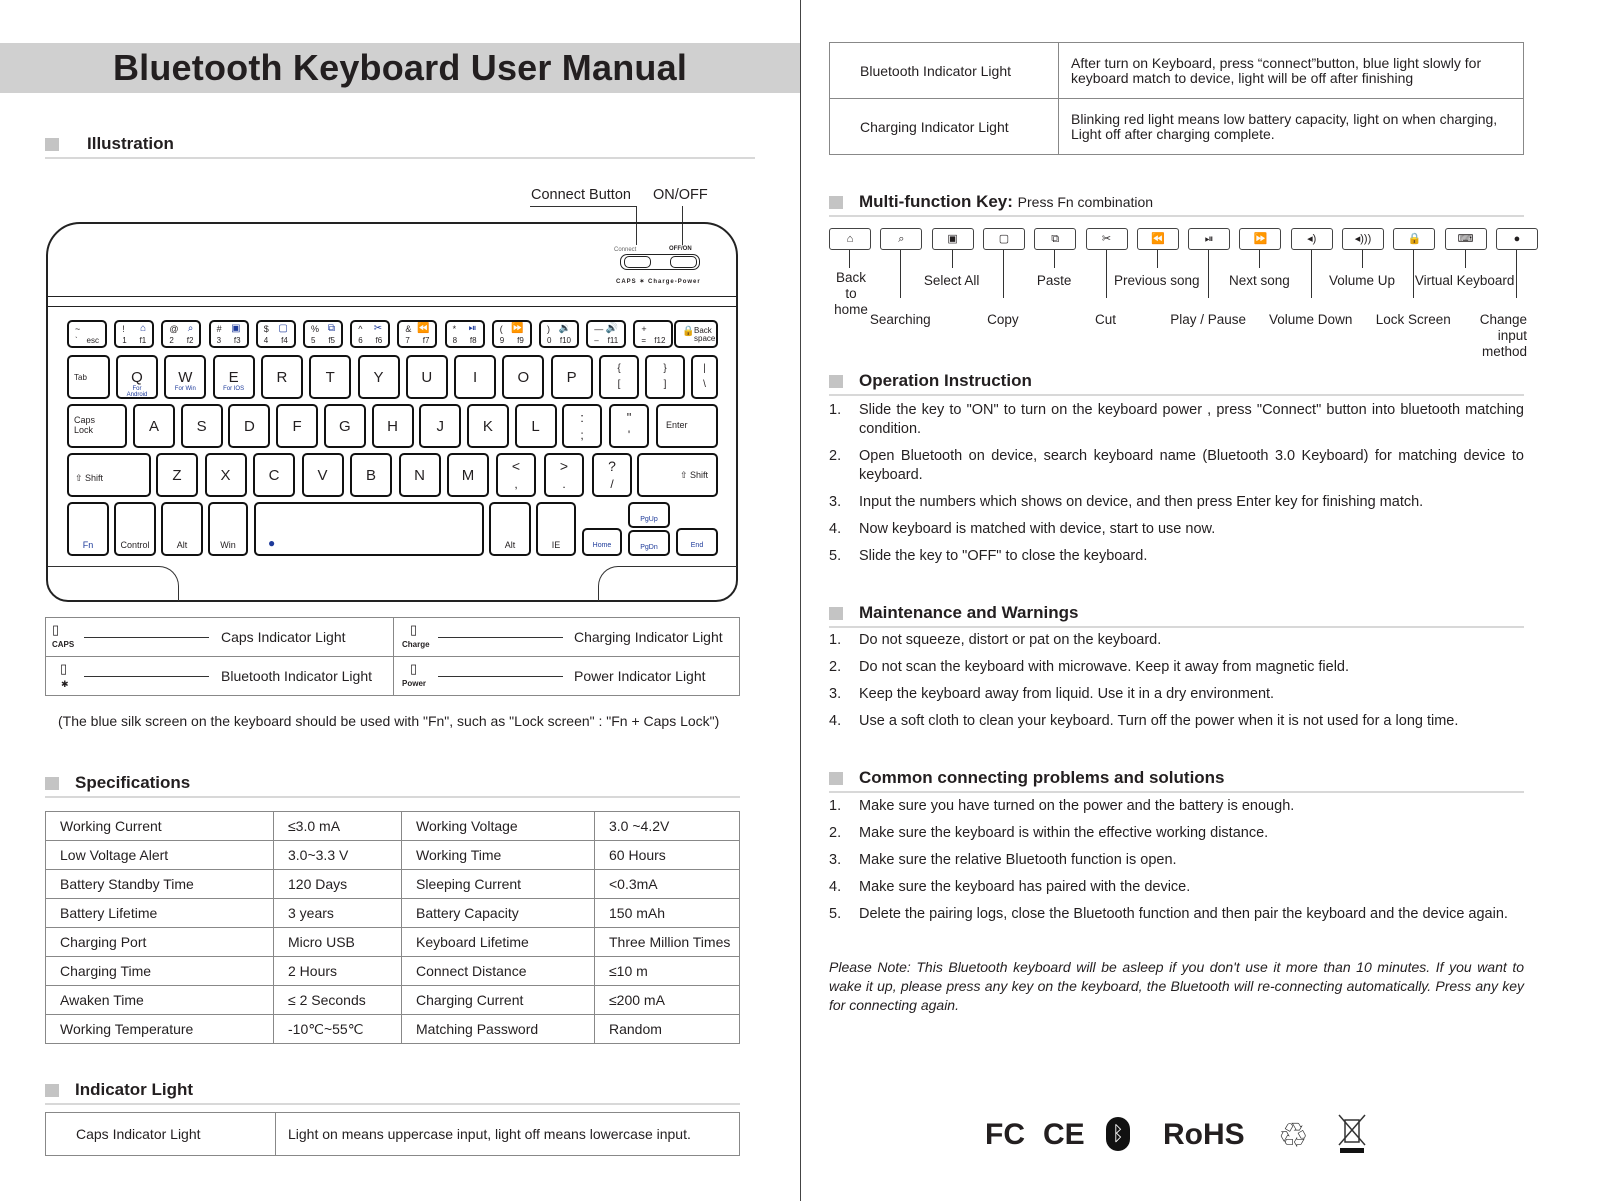 Image resolution: width=1600 pixels, height=1201 pixels. I want to click on spec-value: -10℃~55℃, so click(337, 1029).